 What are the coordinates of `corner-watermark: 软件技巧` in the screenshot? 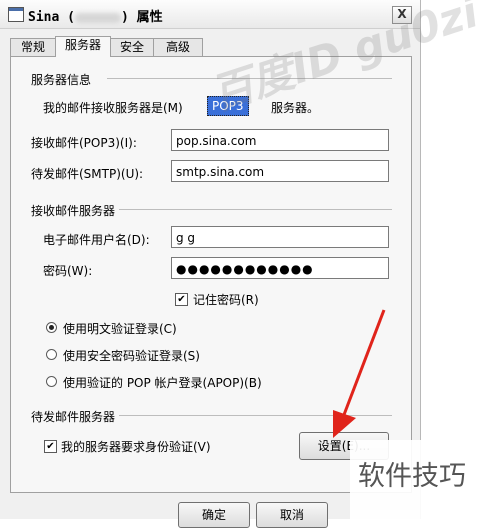 It's located at (425, 479).